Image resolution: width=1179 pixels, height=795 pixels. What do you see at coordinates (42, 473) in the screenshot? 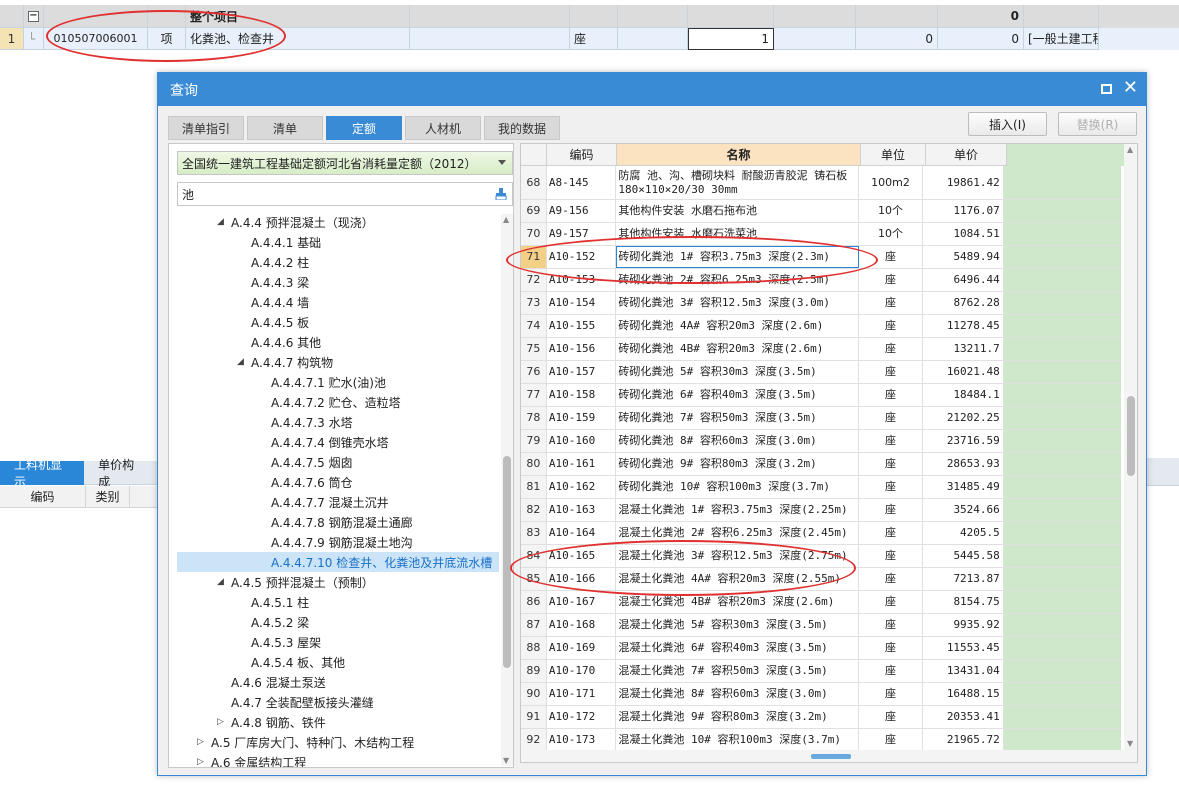
I see `tab-labor-material: 工料机显示` at bounding box center [42, 473].